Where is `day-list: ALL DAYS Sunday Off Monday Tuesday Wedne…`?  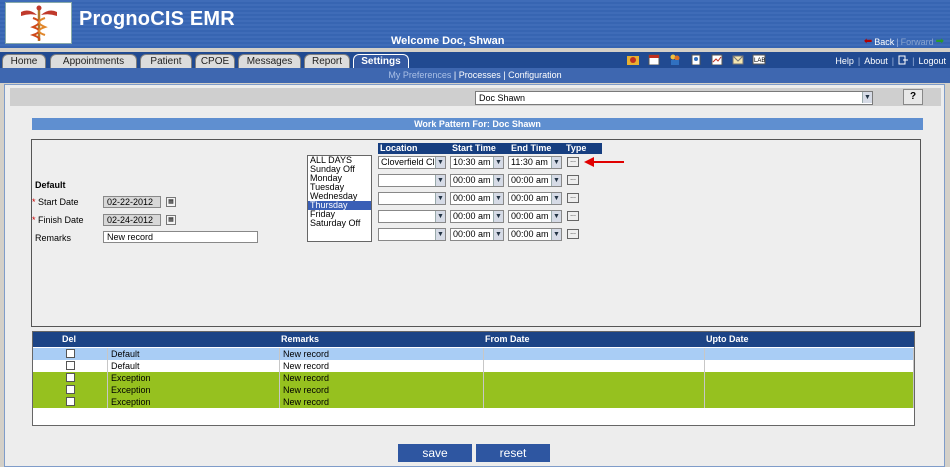
day-list: ALL DAYS Sunday Off Monday Tuesday Wedne… is located at coordinates (339, 198).